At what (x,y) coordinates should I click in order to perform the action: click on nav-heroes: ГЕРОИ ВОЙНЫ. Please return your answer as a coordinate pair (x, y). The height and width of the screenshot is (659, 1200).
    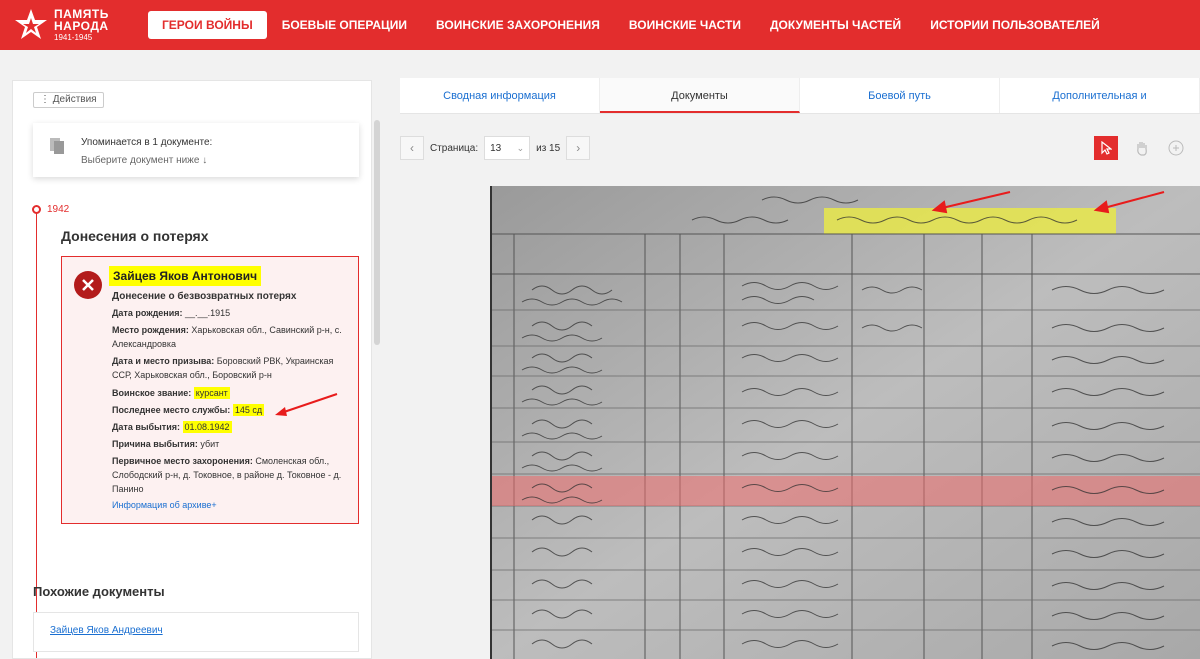
    Looking at the image, I should click on (207, 25).